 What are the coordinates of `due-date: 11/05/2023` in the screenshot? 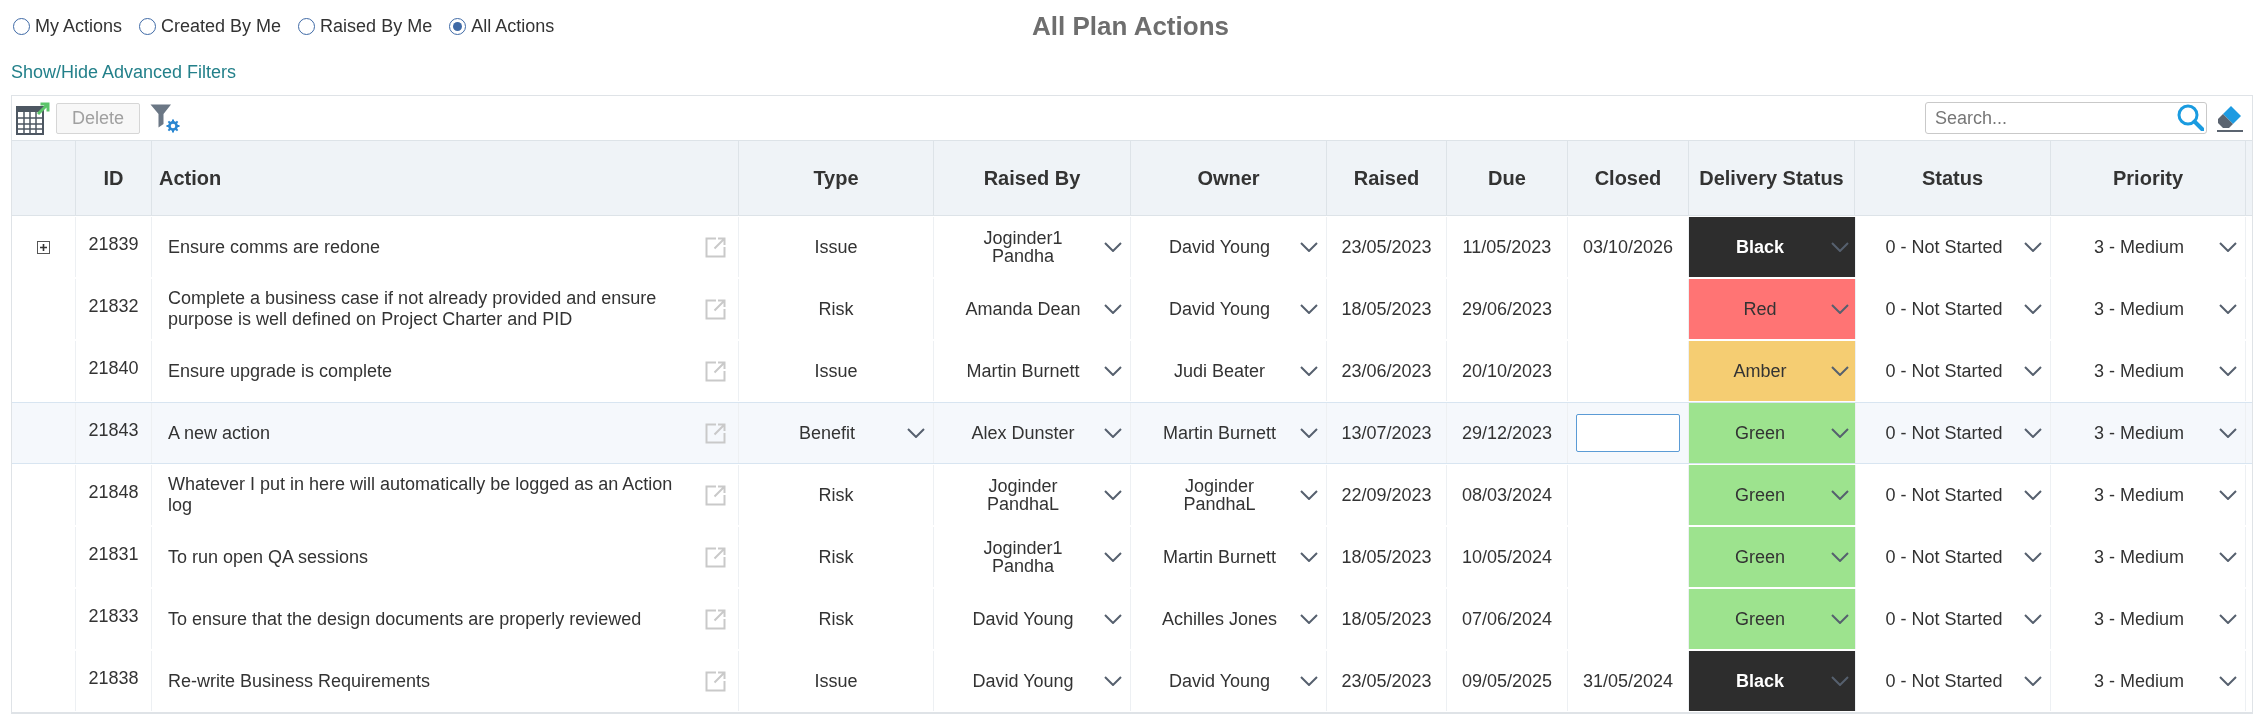 It's located at (1507, 247).